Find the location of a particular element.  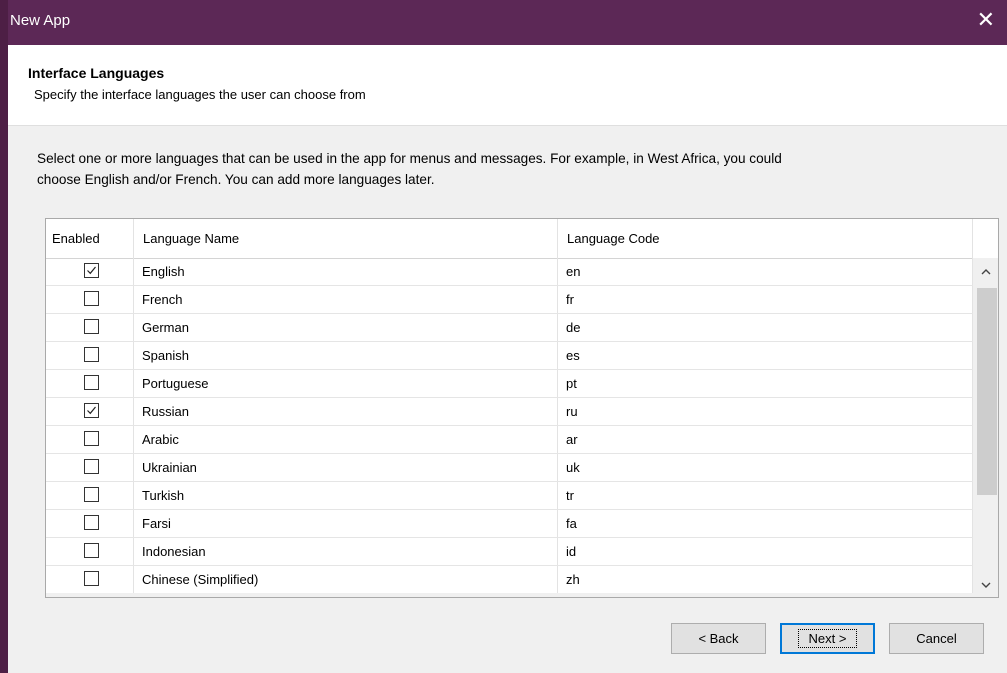

language-name-cell: Turkish is located at coordinates (346, 495).